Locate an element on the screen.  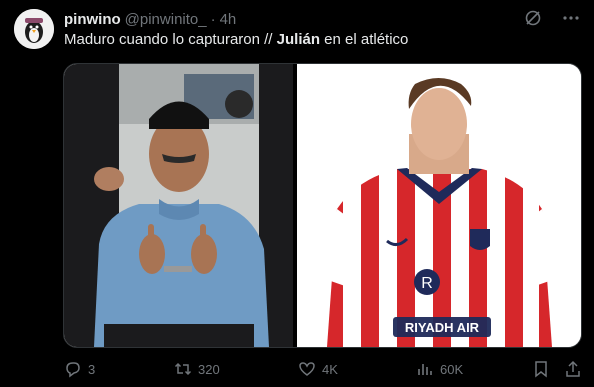
views-button: 60K is located at coordinates (439, 369).